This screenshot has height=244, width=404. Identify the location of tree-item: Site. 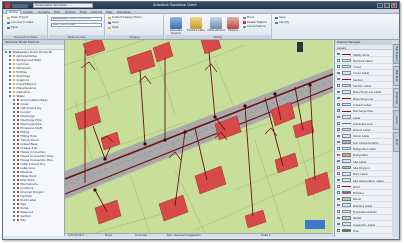
(33, 220).